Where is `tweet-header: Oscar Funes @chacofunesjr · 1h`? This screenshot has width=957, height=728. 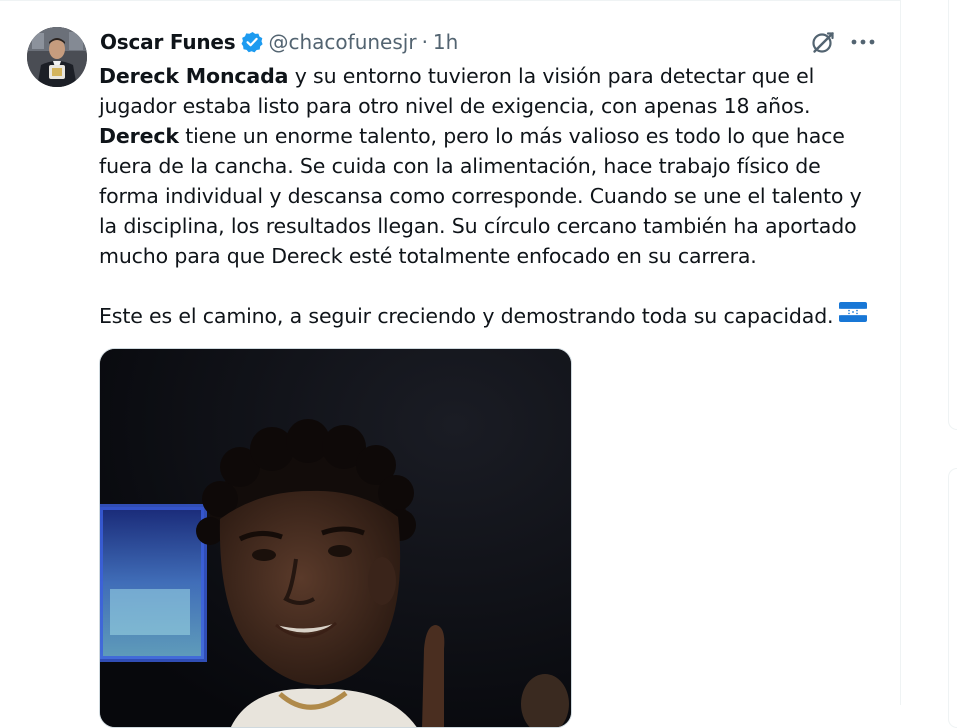 tweet-header: Oscar Funes @chacofunesjr · 1h is located at coordinates (279, 42).